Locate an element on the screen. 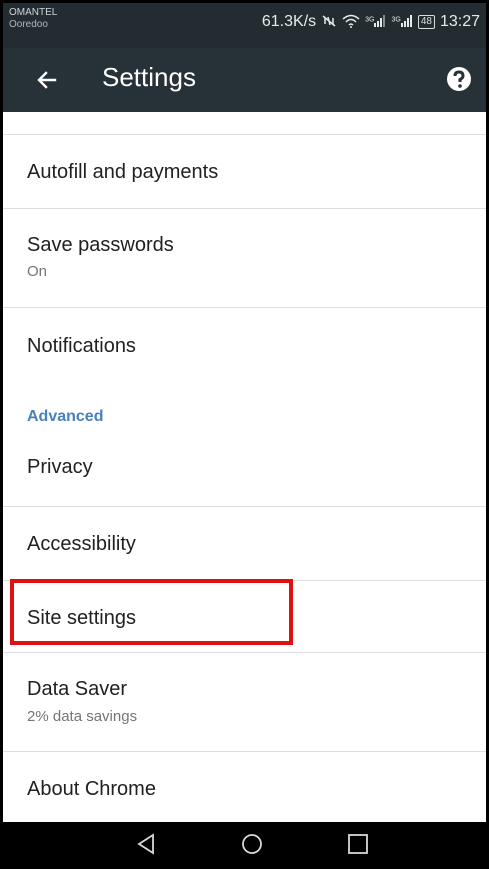 The width and height of the screenshot is (489, 869). app-bar: Settings is located at coordinates (244, 80).